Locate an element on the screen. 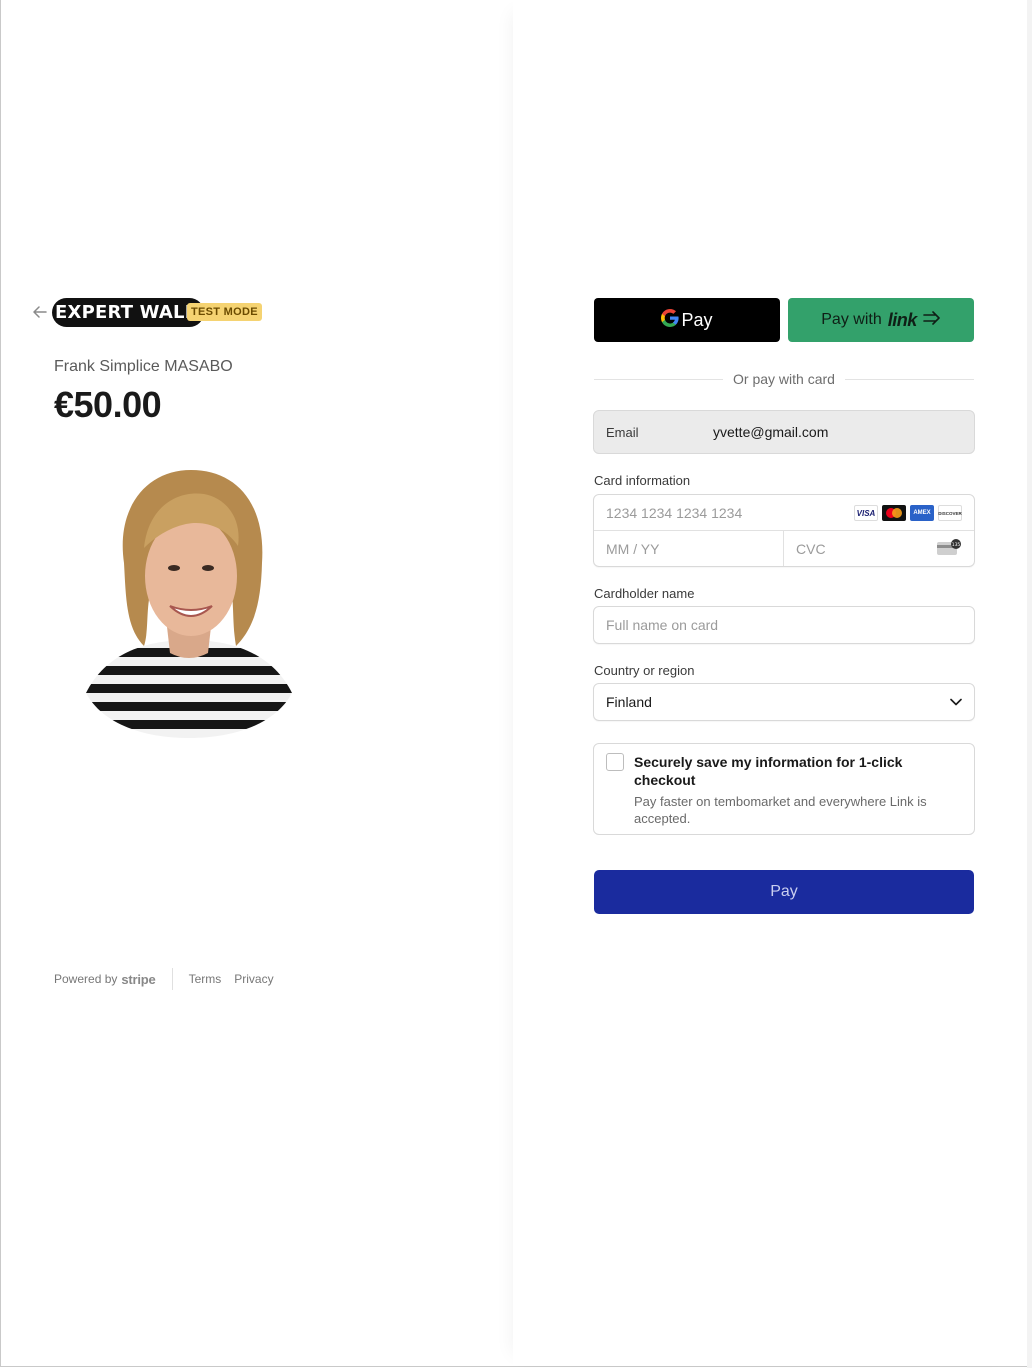 Image resolution: width=1032 pixels, height=1368 pixels. cvc-card-icon: 135 is located at coordinates (949, 548).